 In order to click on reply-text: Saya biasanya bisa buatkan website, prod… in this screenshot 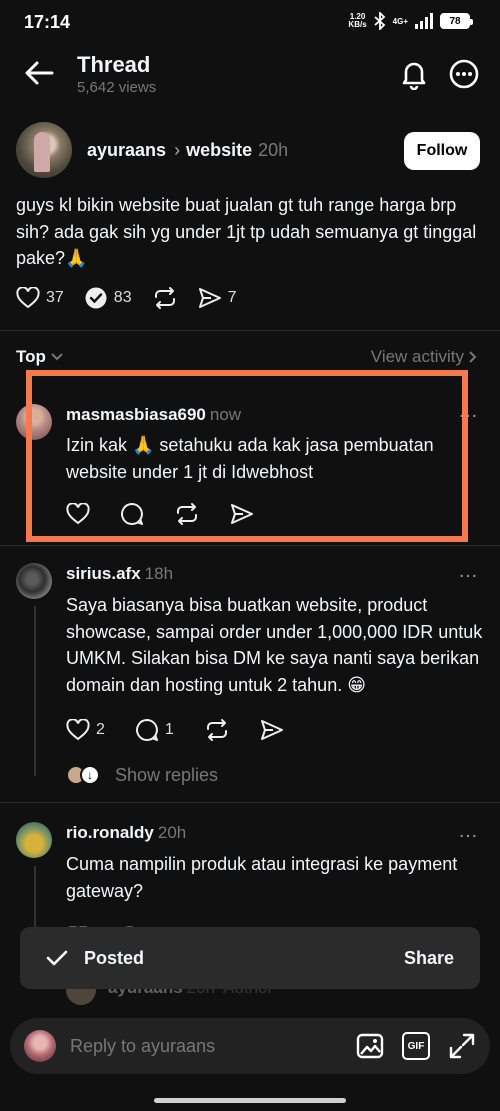, I will do `click(274, 645)`.